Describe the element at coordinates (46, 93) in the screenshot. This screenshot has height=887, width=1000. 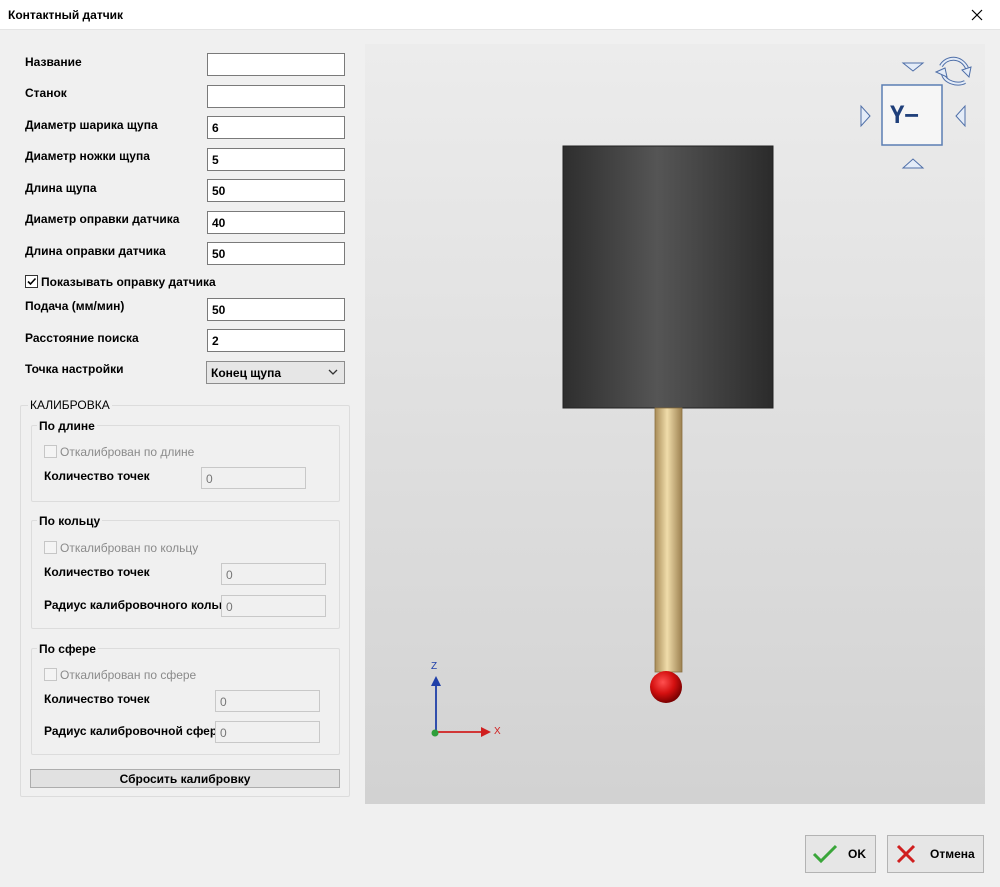
I see `machine-label: Станок` at that location.